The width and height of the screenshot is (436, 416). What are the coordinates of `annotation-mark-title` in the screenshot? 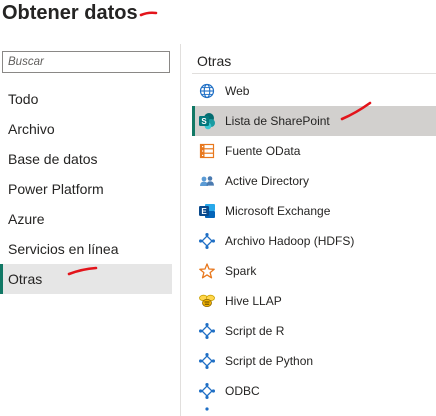 It's located at (148, 14).